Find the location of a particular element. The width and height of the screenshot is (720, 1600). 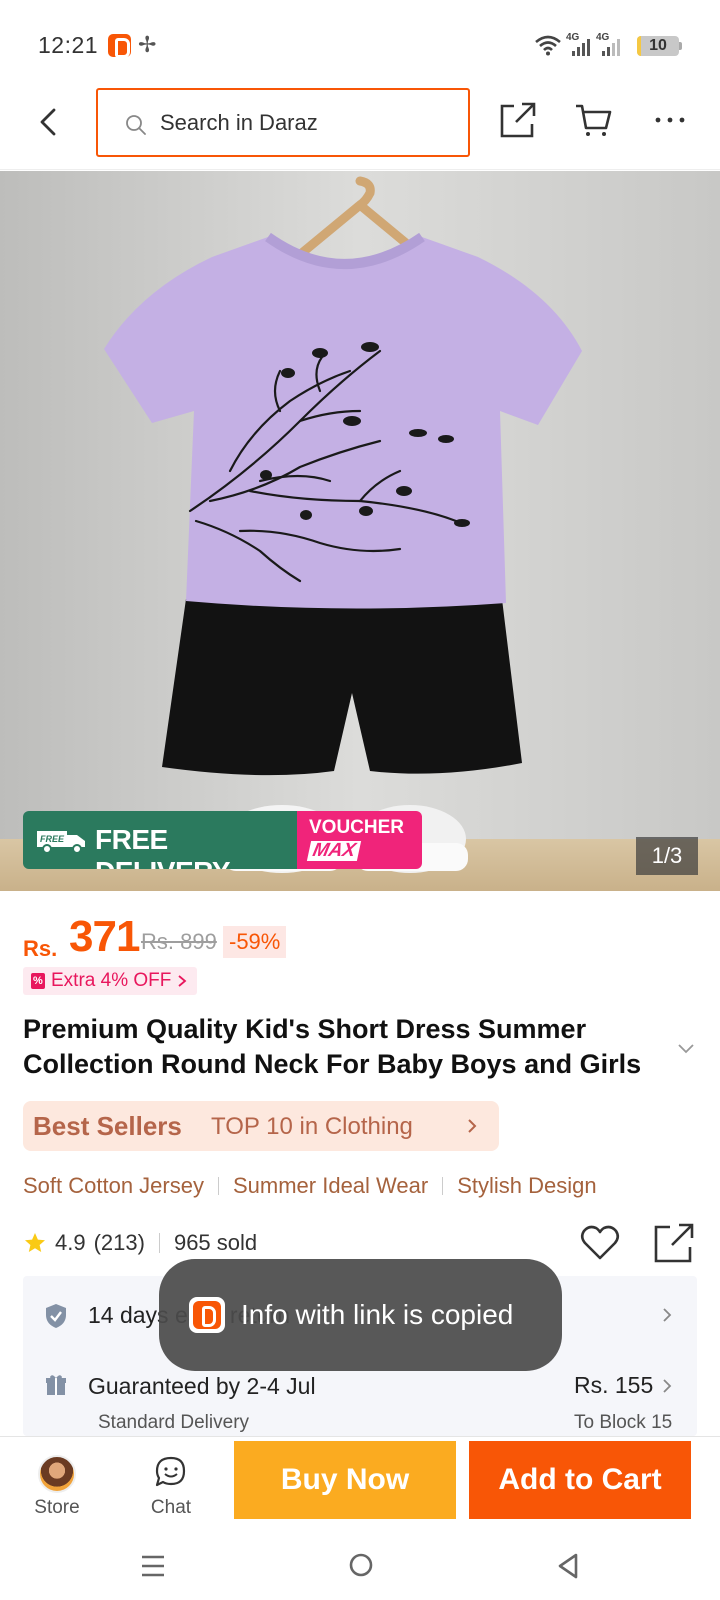

bottom-action-bar: Store Chat Buy Now Add to Cart is located at coordinates (360, 1483).